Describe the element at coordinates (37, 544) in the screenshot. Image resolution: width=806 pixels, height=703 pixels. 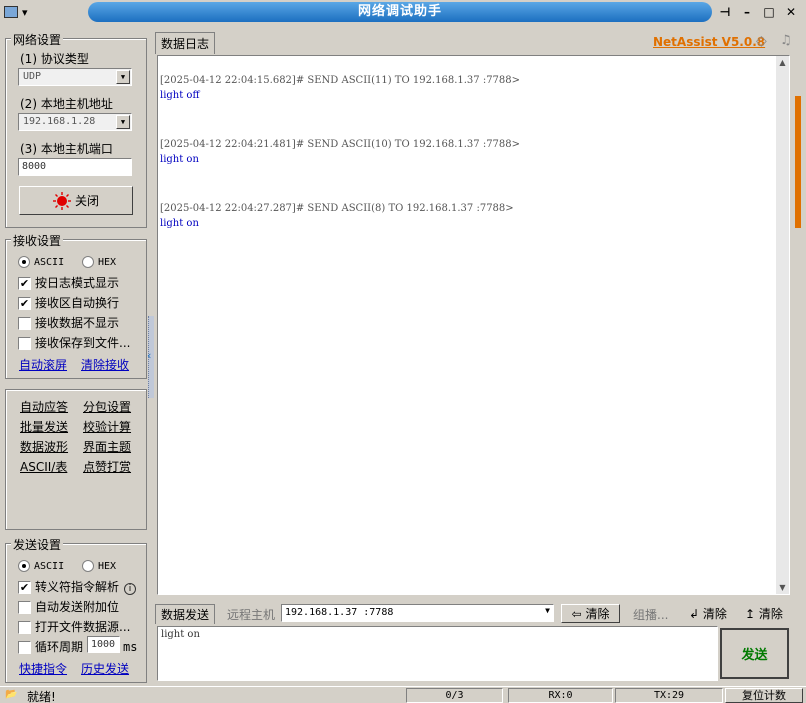
I see `send-settings-title: 发送设置` at that location.